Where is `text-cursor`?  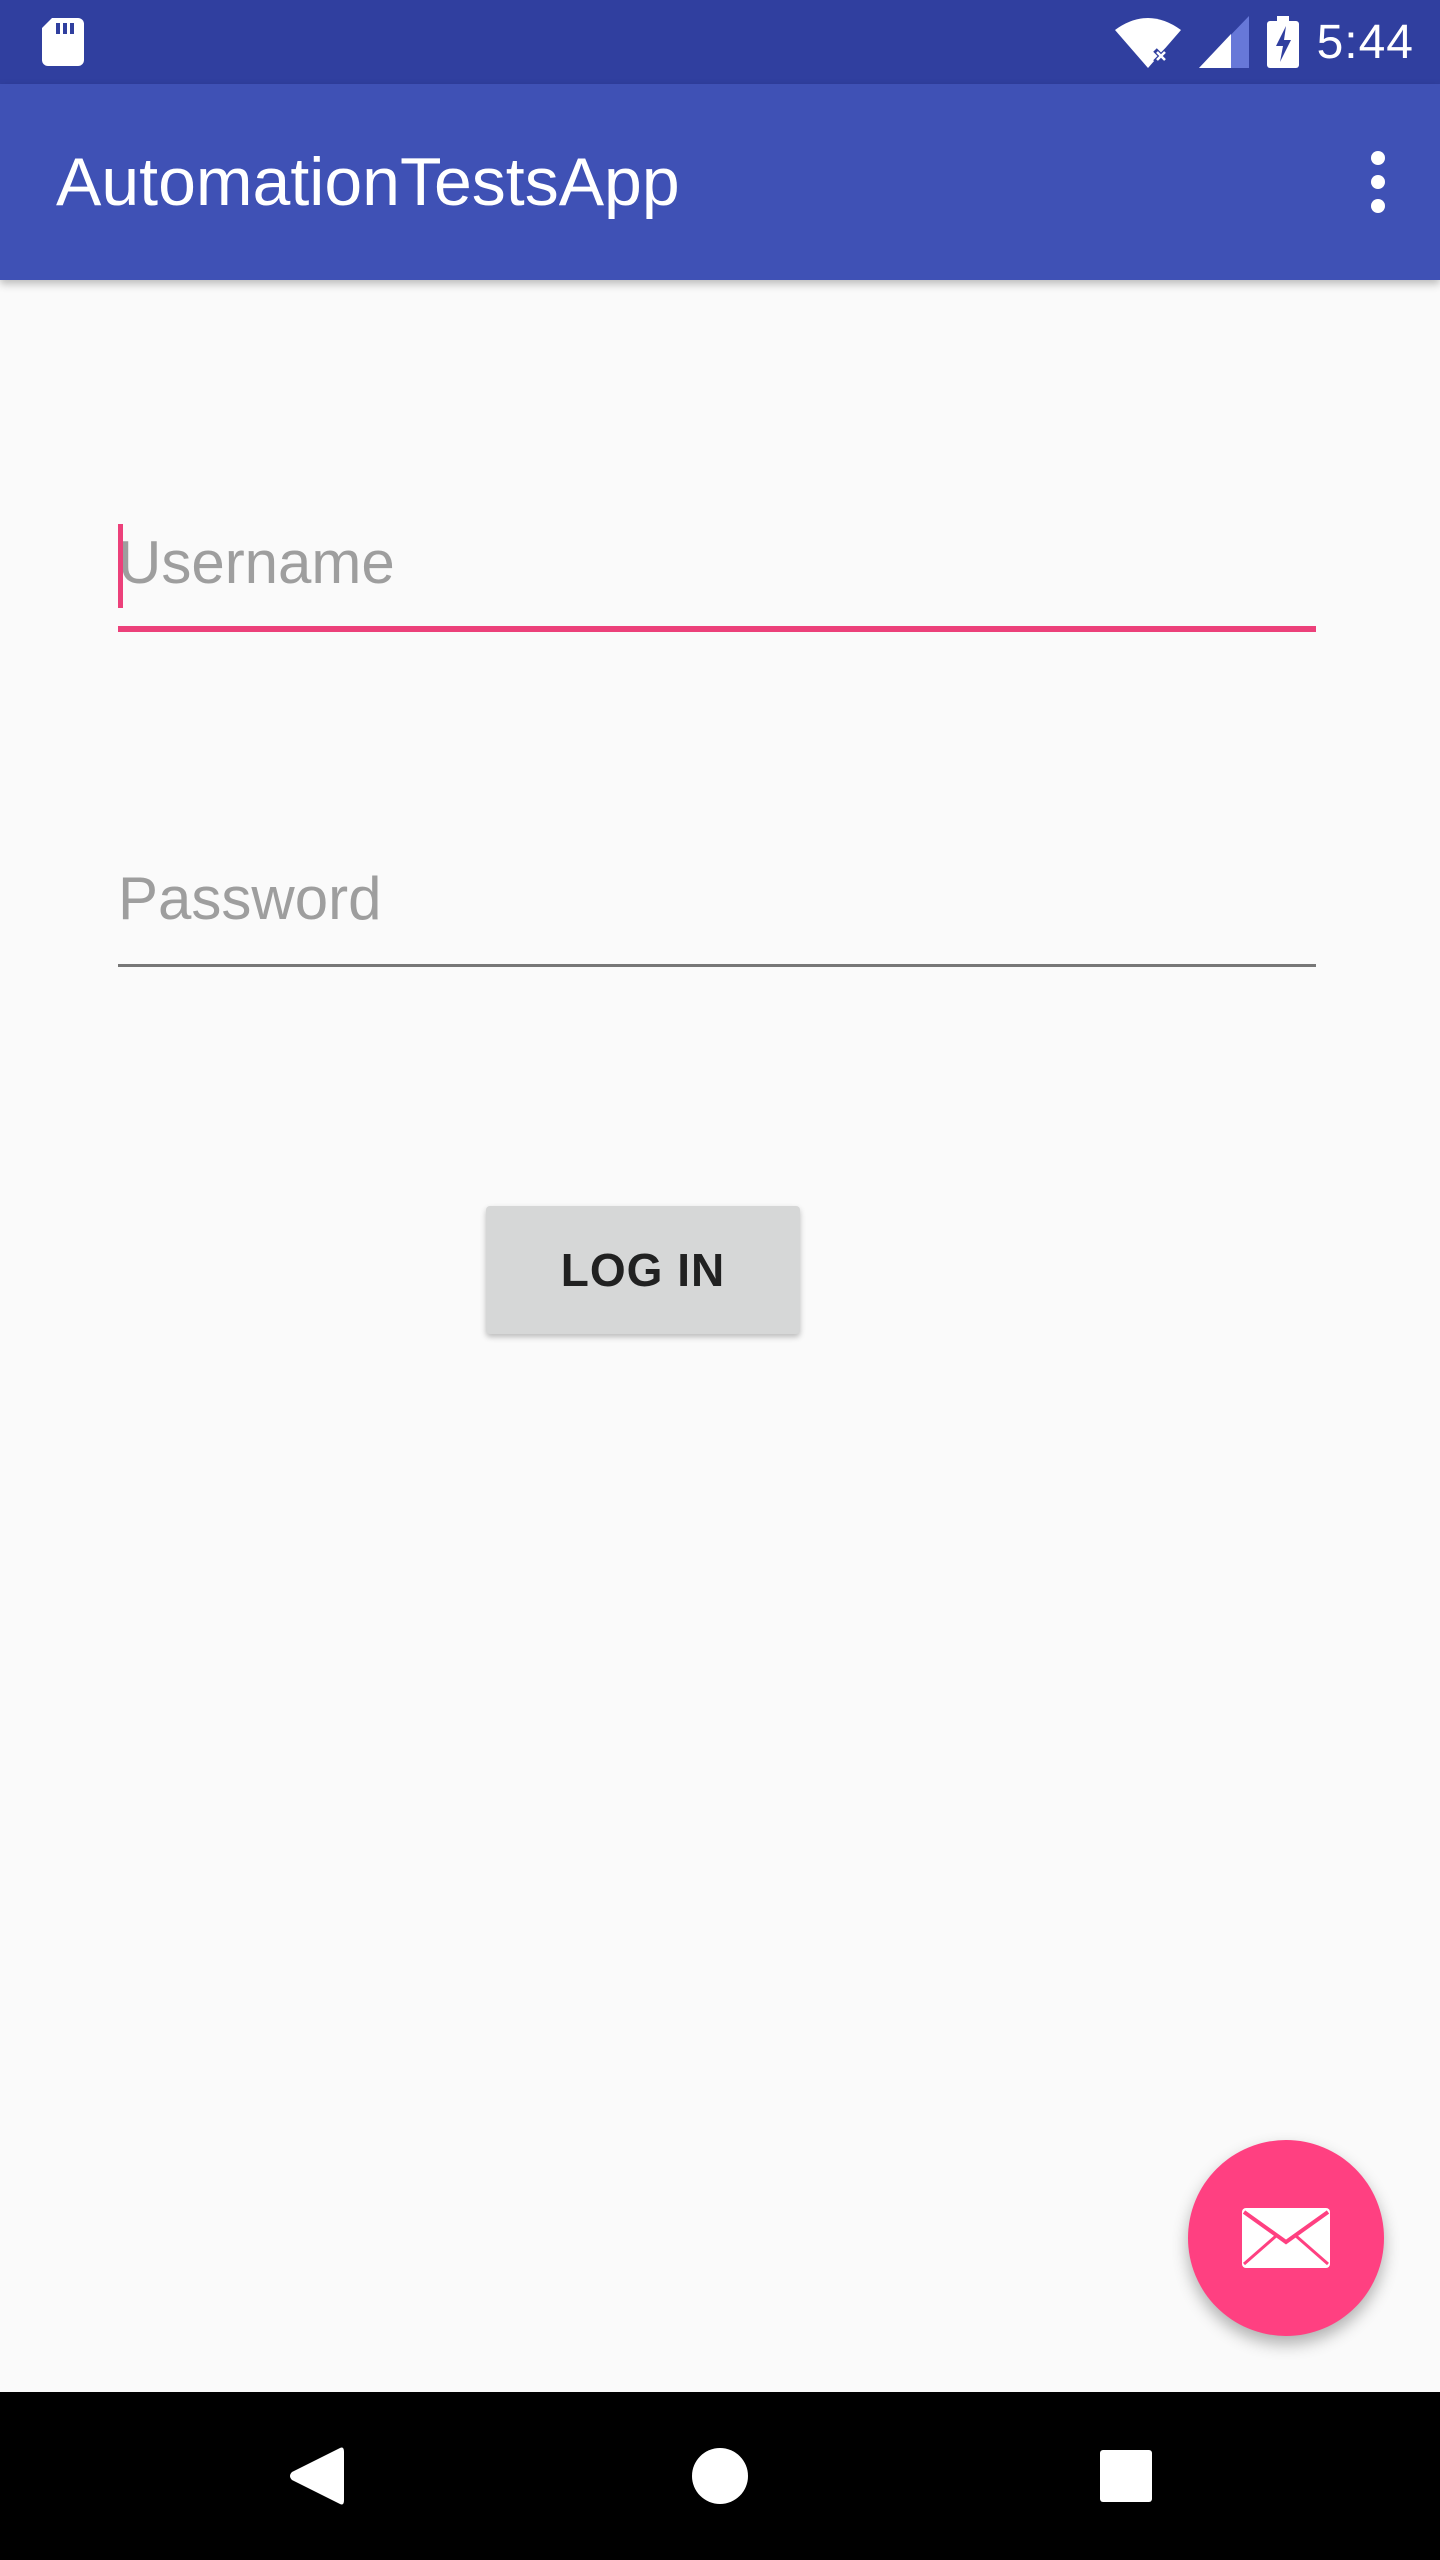
text-cursor is located at coordinates (120, 566).